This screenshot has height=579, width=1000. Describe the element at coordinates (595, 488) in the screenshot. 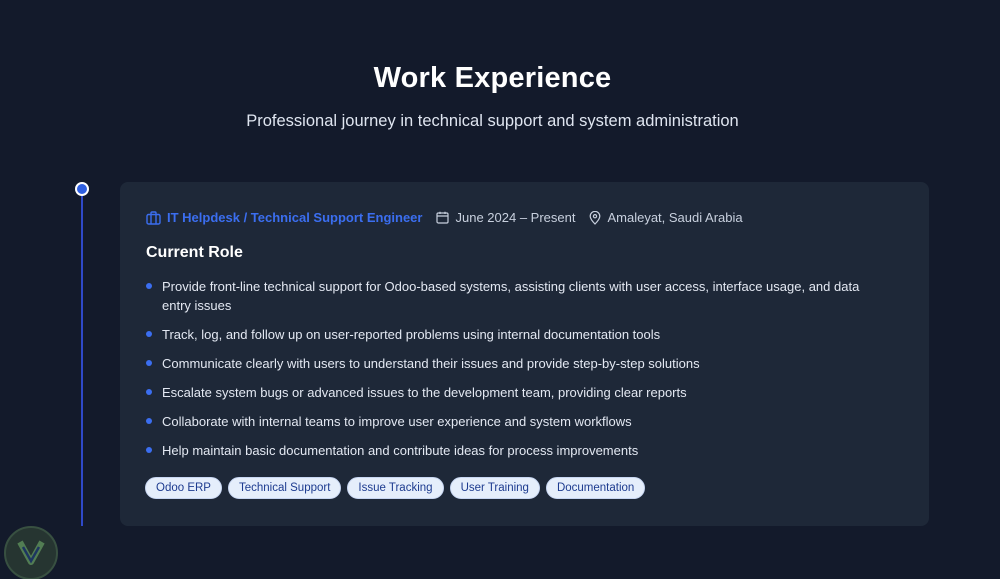

I see `tag-documentation: Documentation` at that location.